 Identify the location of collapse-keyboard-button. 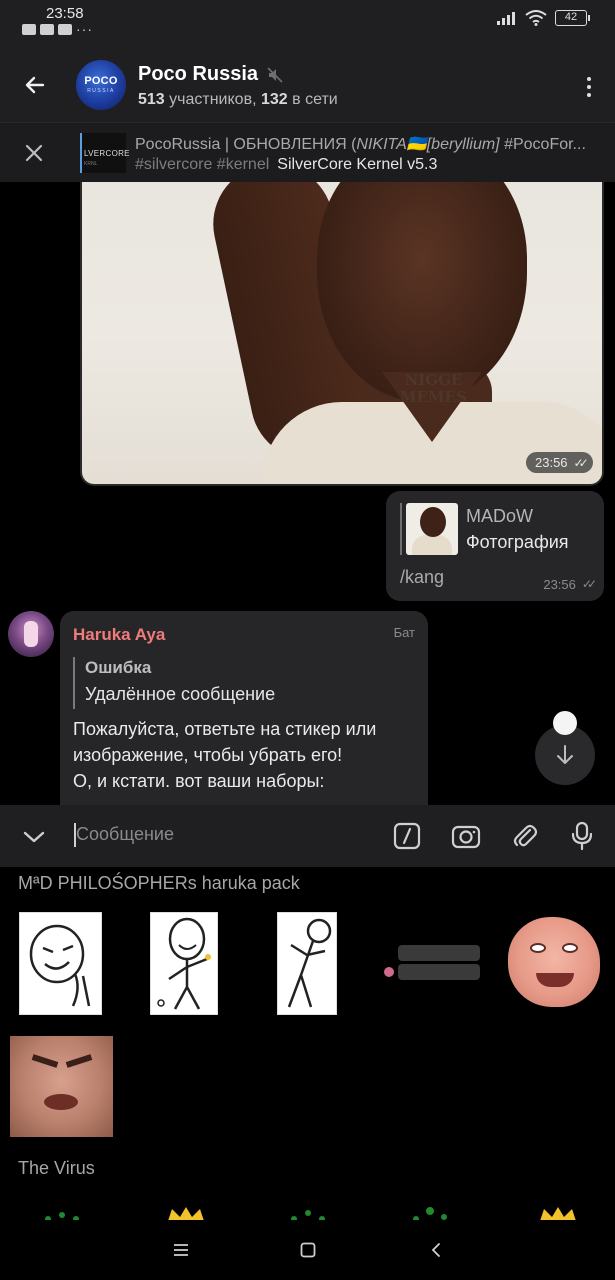
(34, 837).